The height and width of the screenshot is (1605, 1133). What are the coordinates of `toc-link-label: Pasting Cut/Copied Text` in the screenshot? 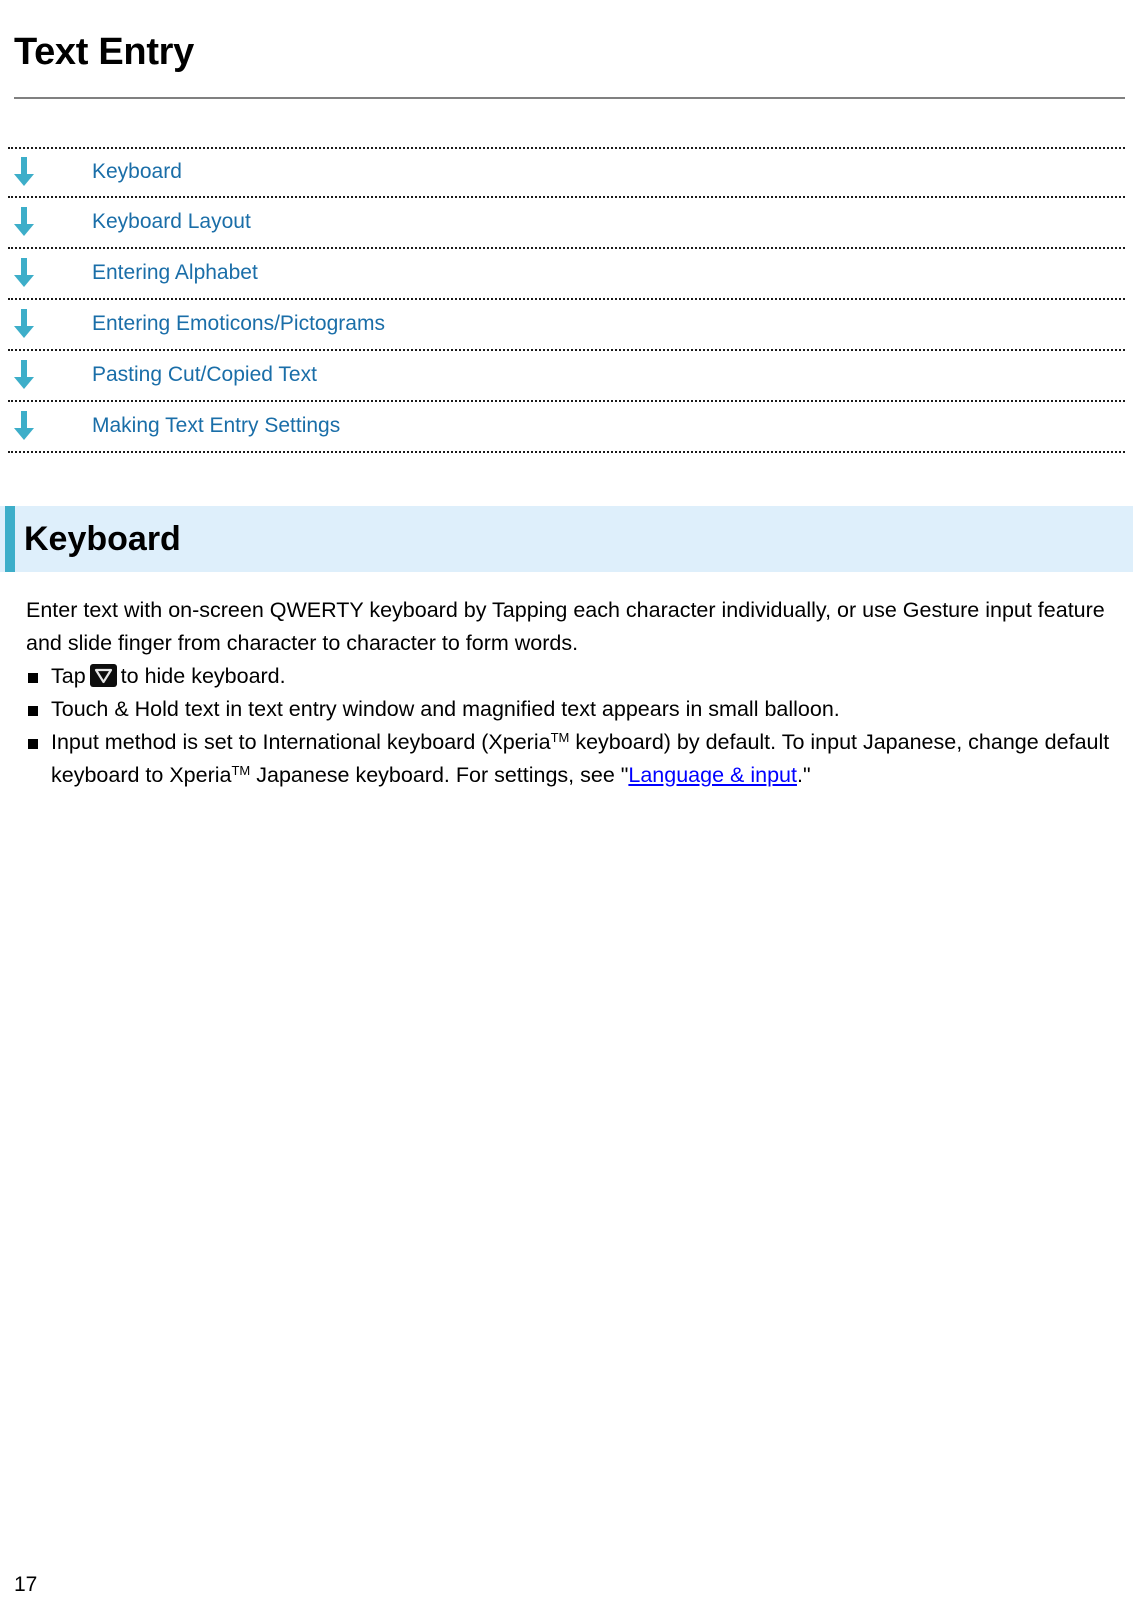 It's located at (185, 375).